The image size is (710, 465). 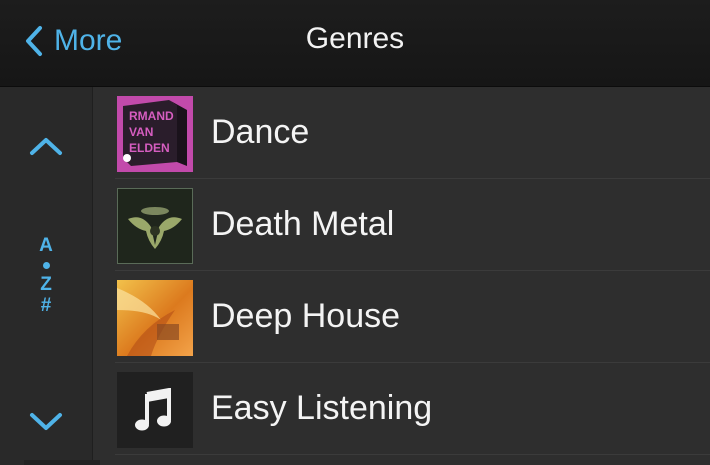 What do you see at coordinates (46, 422) in the screenshot?
I see `chevron-down-icon` at bounding box center [46, 422].